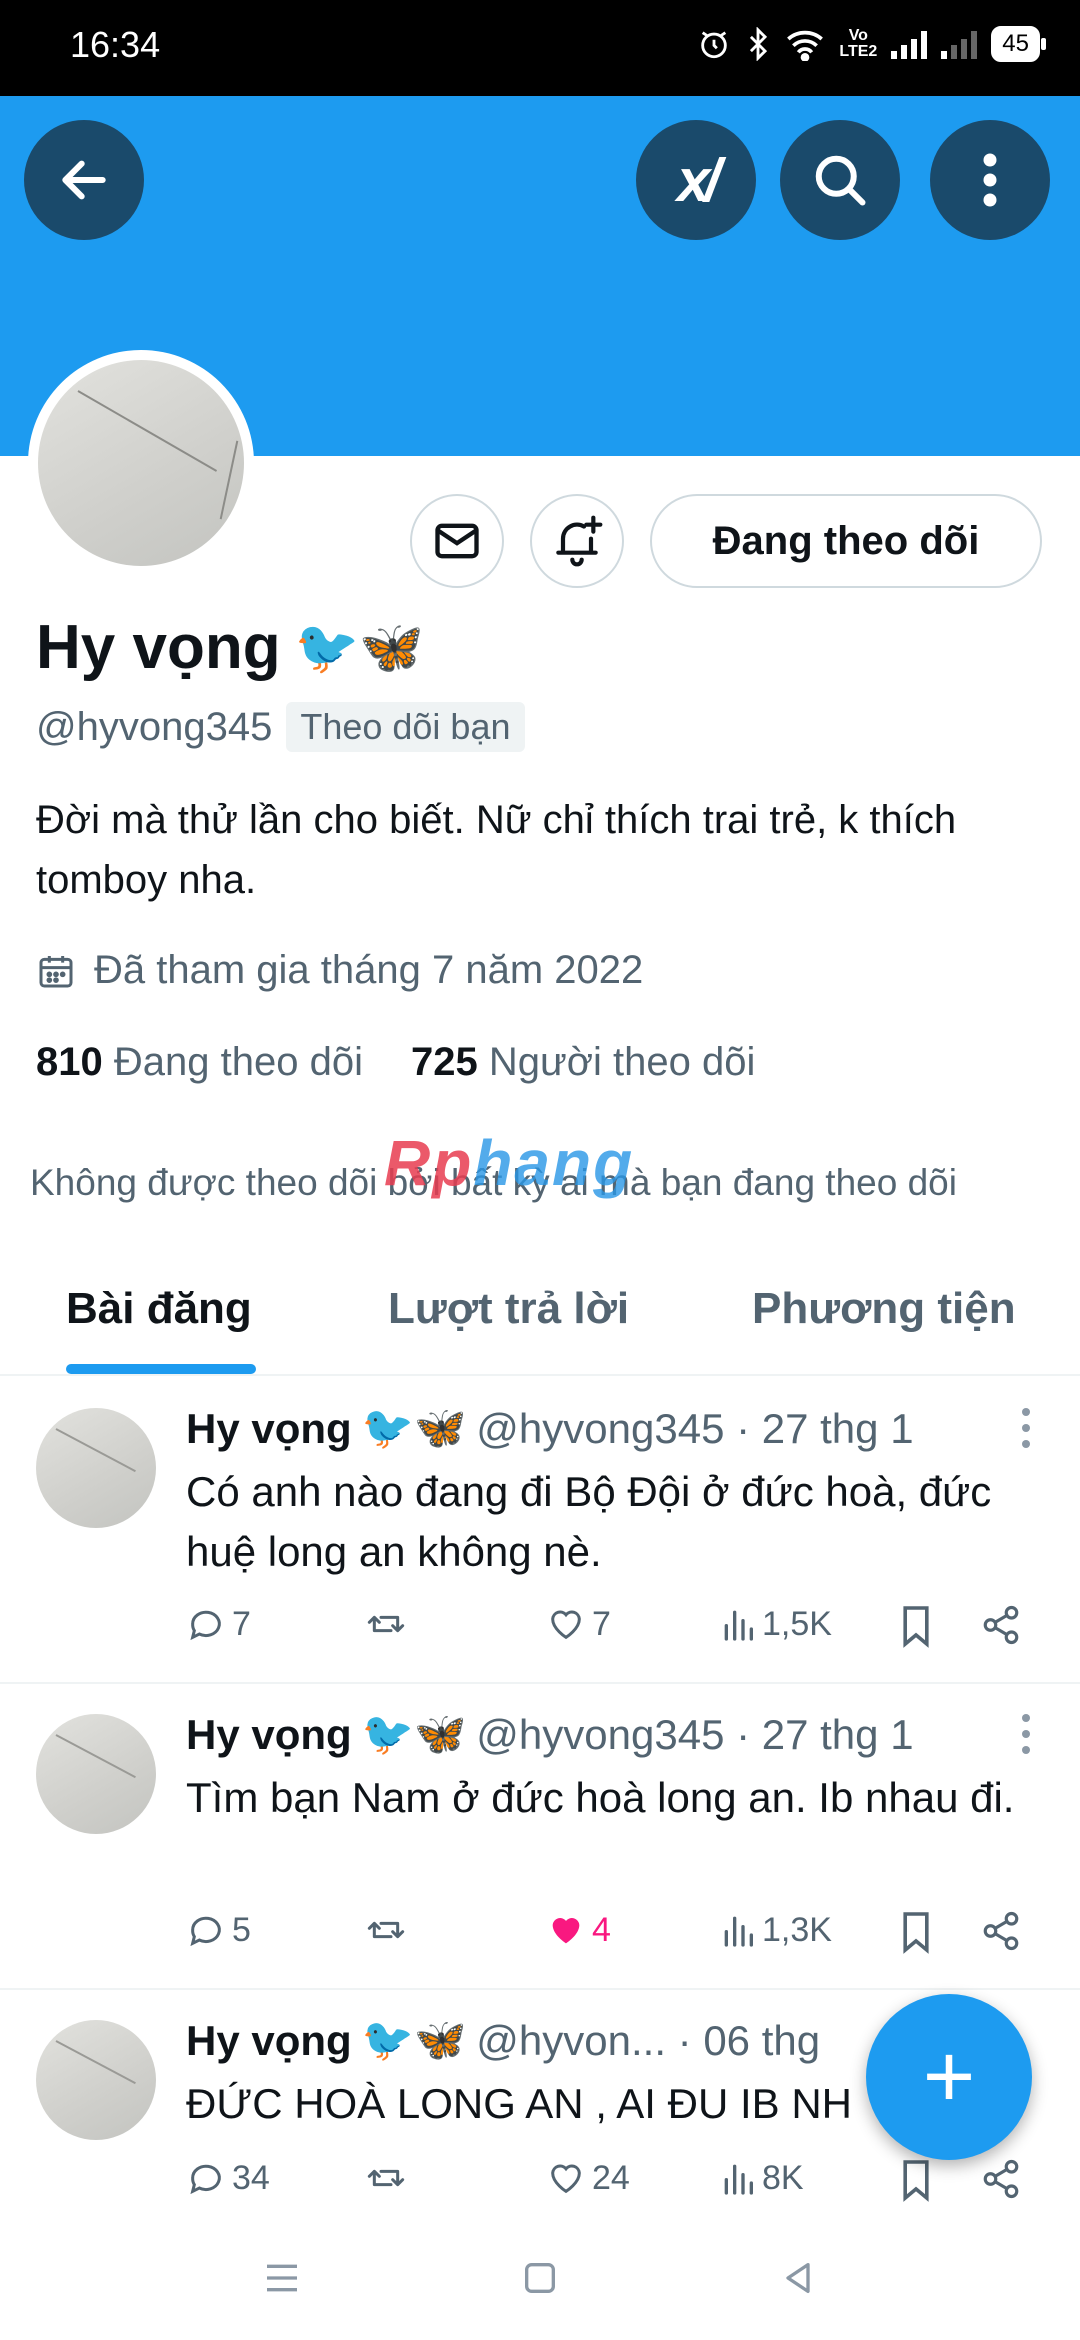  I want to click on view-count: 1,3K, so click(797, 1929).